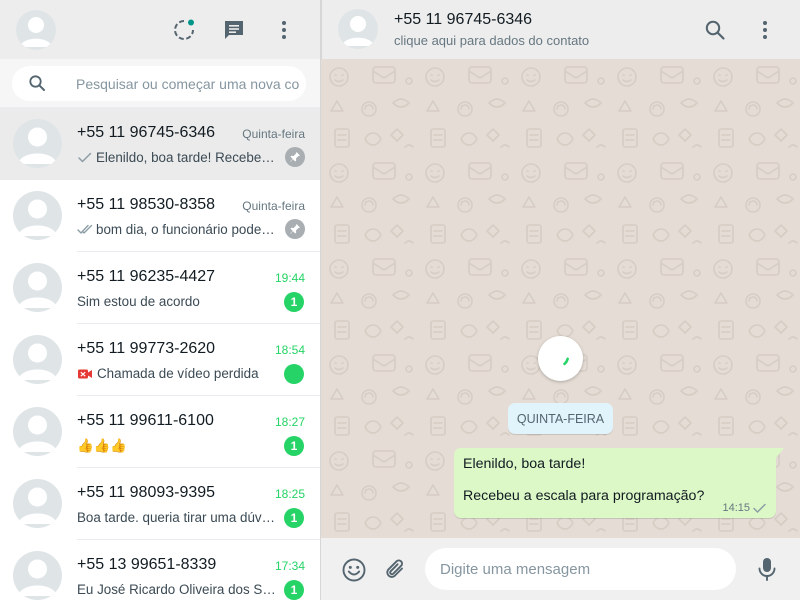 Image resolution: width=800 pixels, height=600 pixels. Describe the element at coordinates (184, 30) in the screenshot. I see `status-icon` at that location.